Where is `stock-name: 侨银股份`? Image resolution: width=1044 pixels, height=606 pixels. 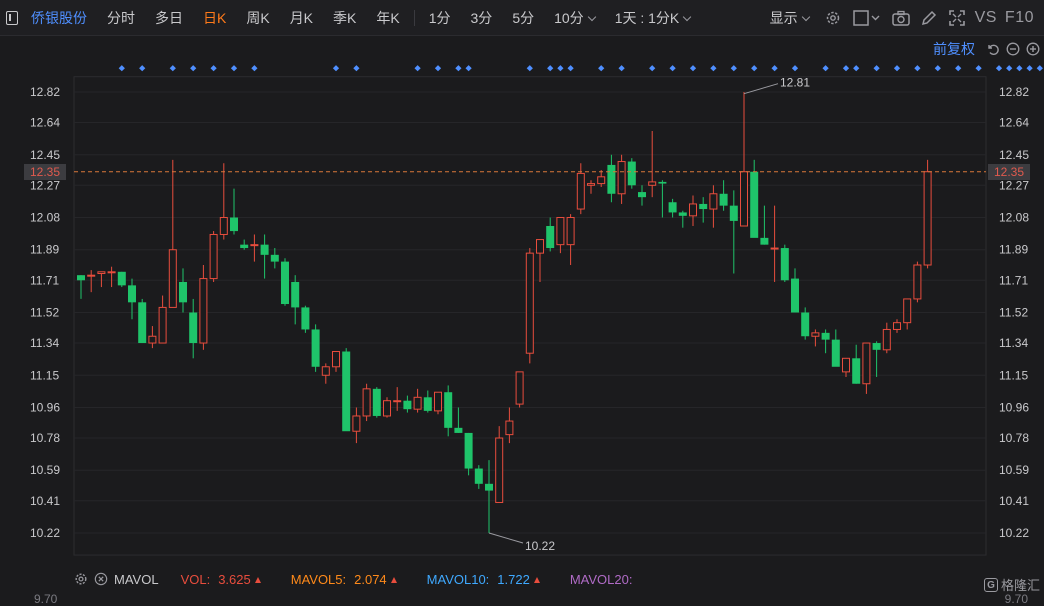 stock-name: 侨银股份 is located at coordinates (59, 18).